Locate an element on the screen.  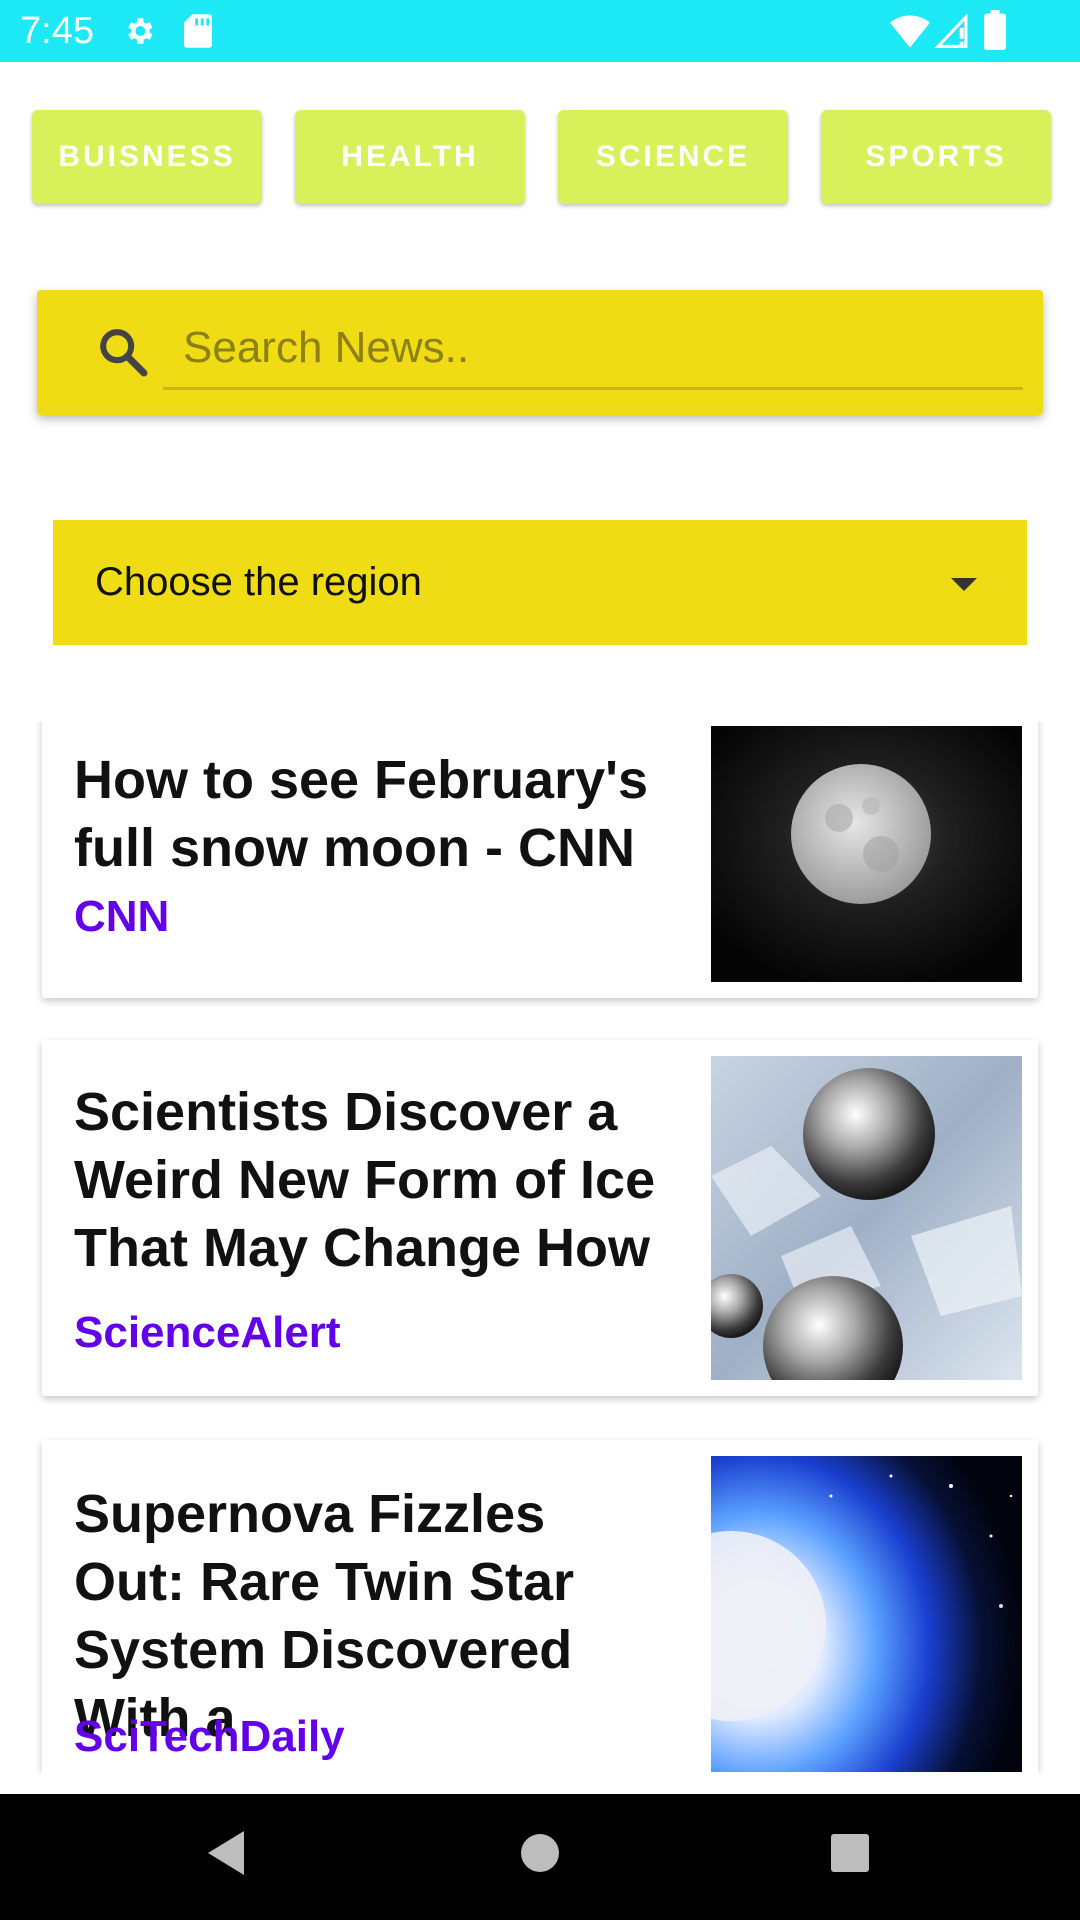
search-input is located at coordinates (593, 349).